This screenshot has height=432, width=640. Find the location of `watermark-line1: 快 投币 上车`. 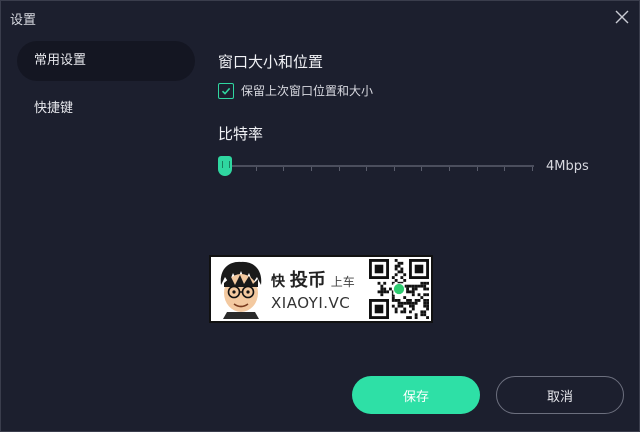

watermark-line1: 快 投币 上车 is located at coordinates (313, 279).